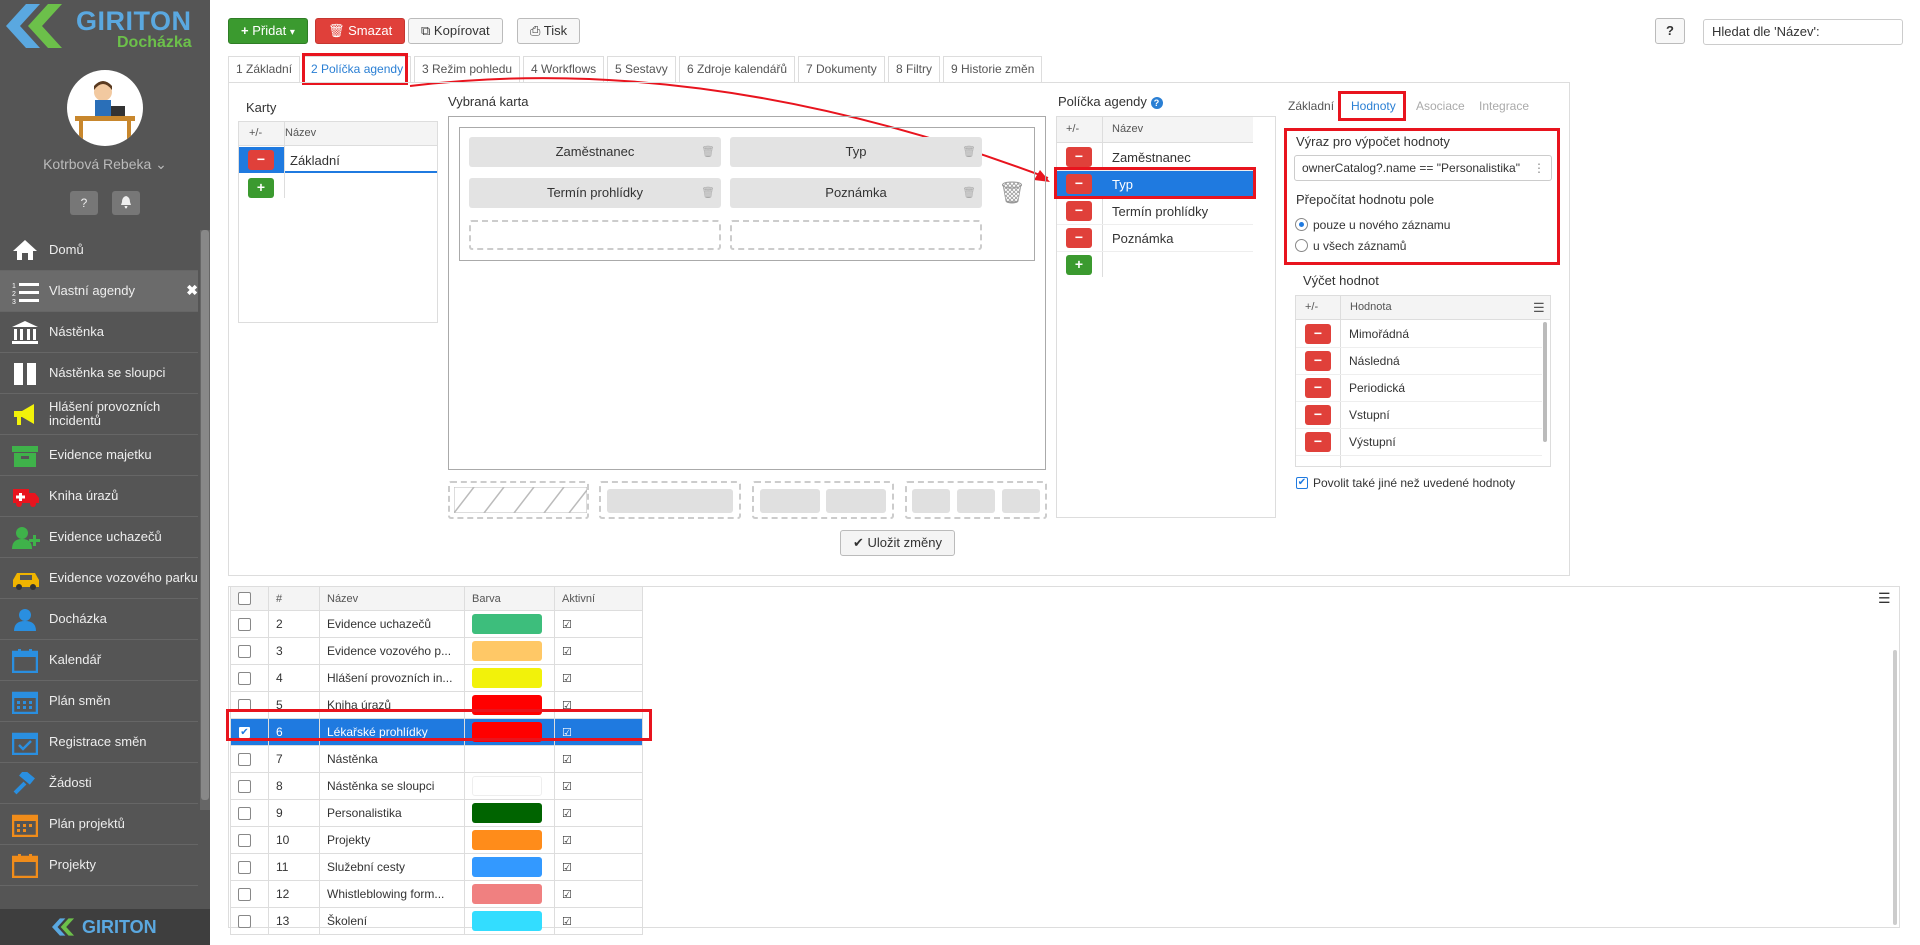  I want to click on sidebar-item-1: Domů, so click(99, 250).